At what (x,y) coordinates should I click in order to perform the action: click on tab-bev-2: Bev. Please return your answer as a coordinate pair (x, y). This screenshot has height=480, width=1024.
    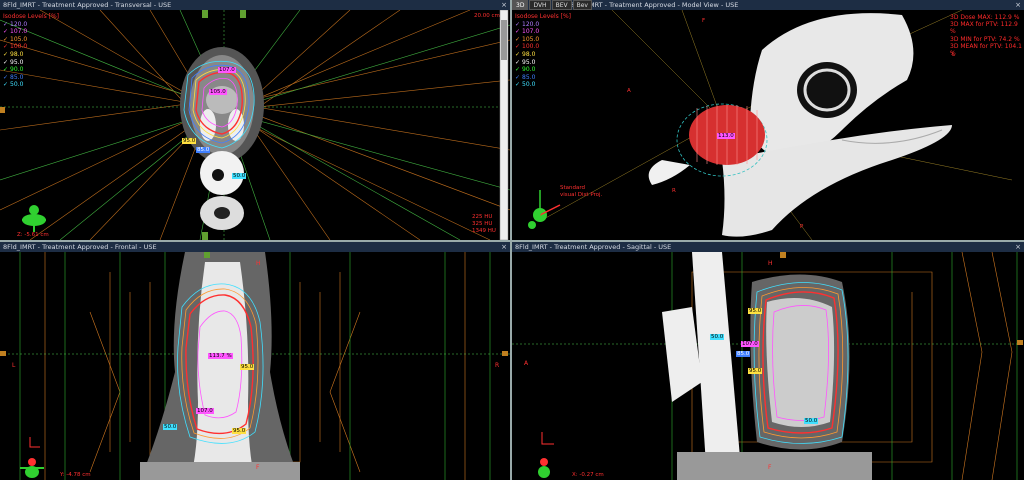
    Looking at the image, I should click on (582, 5).